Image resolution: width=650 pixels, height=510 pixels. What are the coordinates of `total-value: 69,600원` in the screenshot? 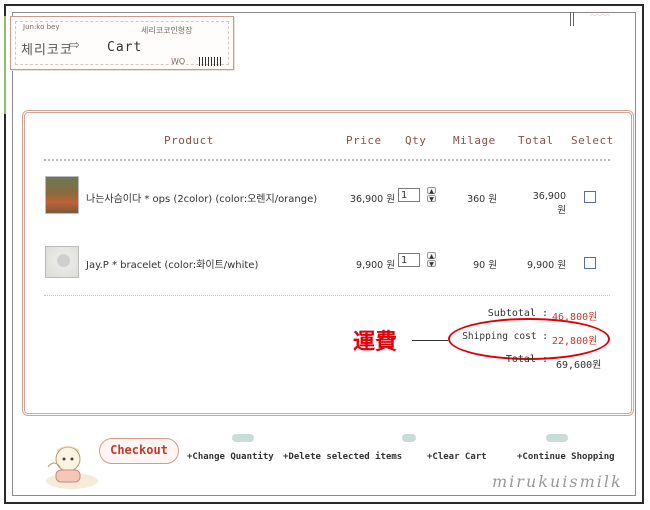 It's located at (579, 365).